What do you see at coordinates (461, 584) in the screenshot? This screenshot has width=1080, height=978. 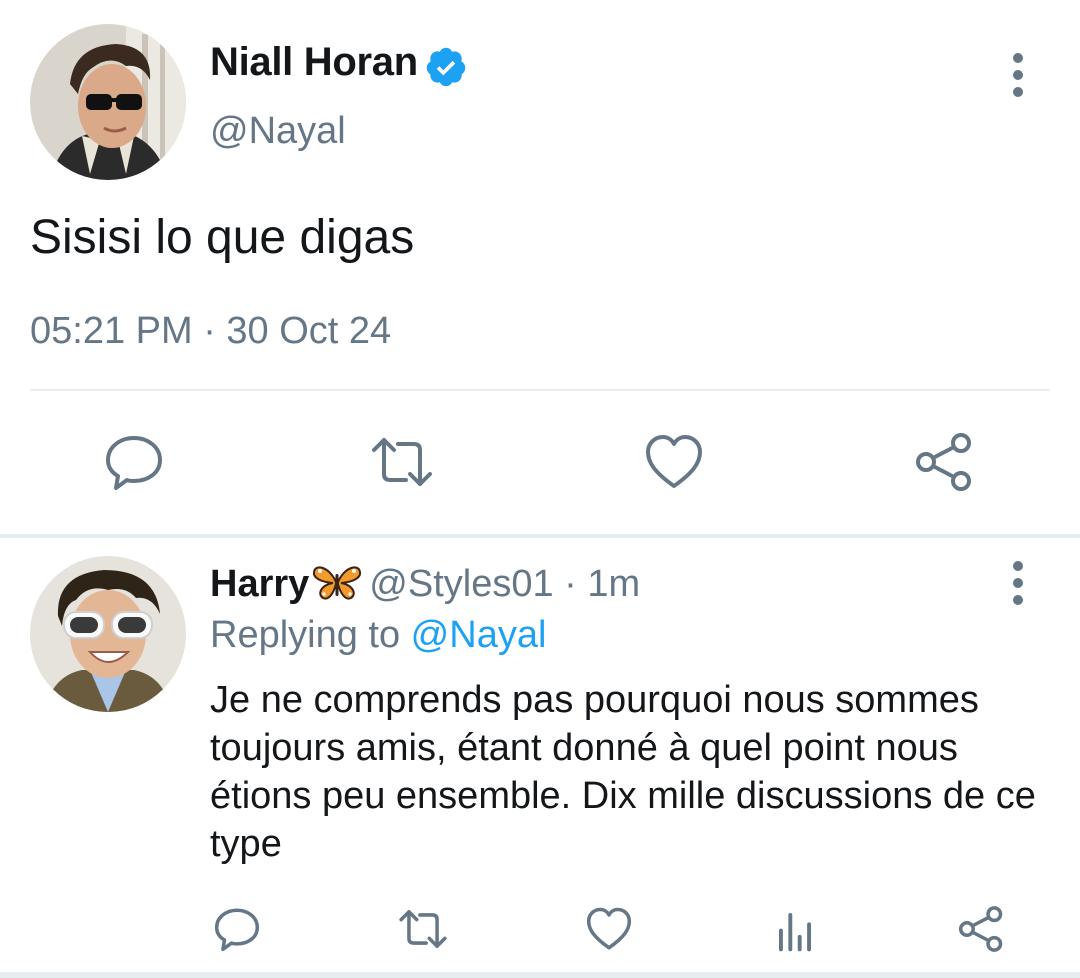 I see `reply-handle: @Styles01` at bounding box center [461, 584].